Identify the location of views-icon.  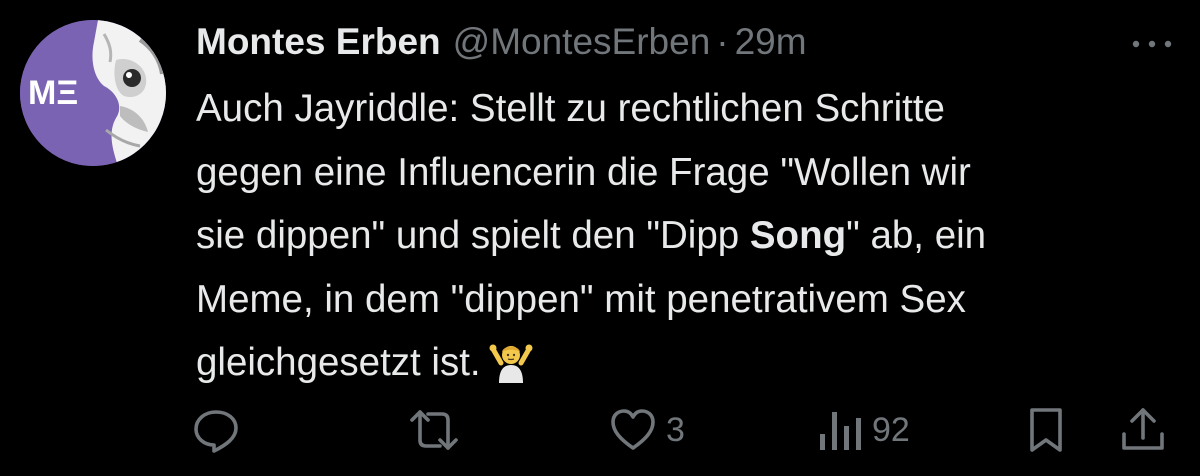
(840, 431).